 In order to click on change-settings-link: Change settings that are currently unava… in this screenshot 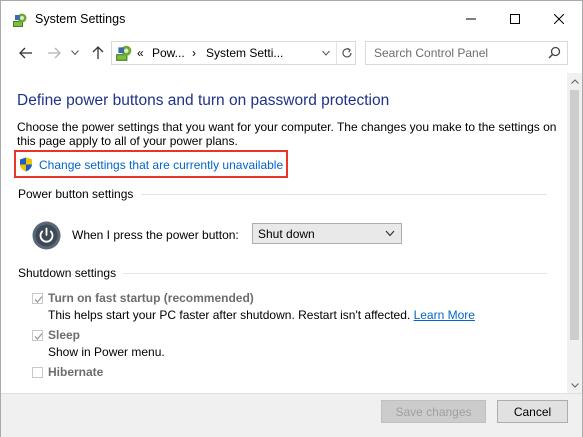, I will do `click(161, 165)`.